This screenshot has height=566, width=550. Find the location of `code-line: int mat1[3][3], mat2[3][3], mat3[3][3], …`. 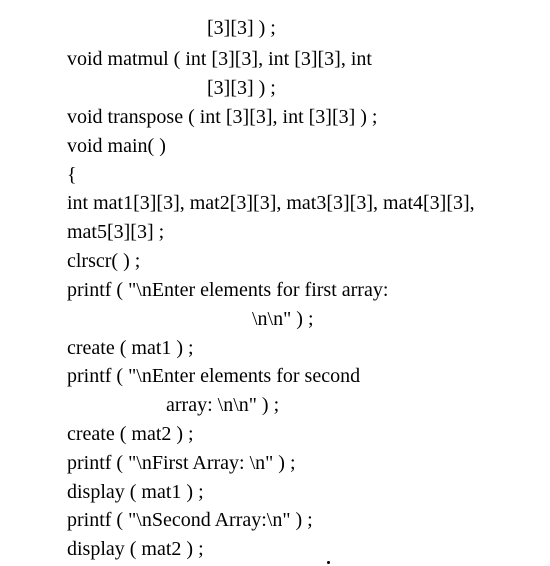

code-line: int mat1[3][3], mat2[3][3], mat3[3][3], … is located at coordinates (271, 203).